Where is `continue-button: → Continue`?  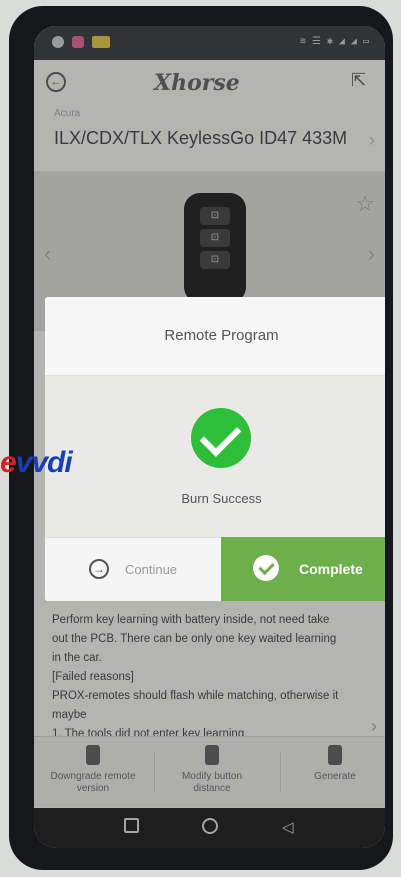
continue-button: → Continue is located at coordinates (133, 569).